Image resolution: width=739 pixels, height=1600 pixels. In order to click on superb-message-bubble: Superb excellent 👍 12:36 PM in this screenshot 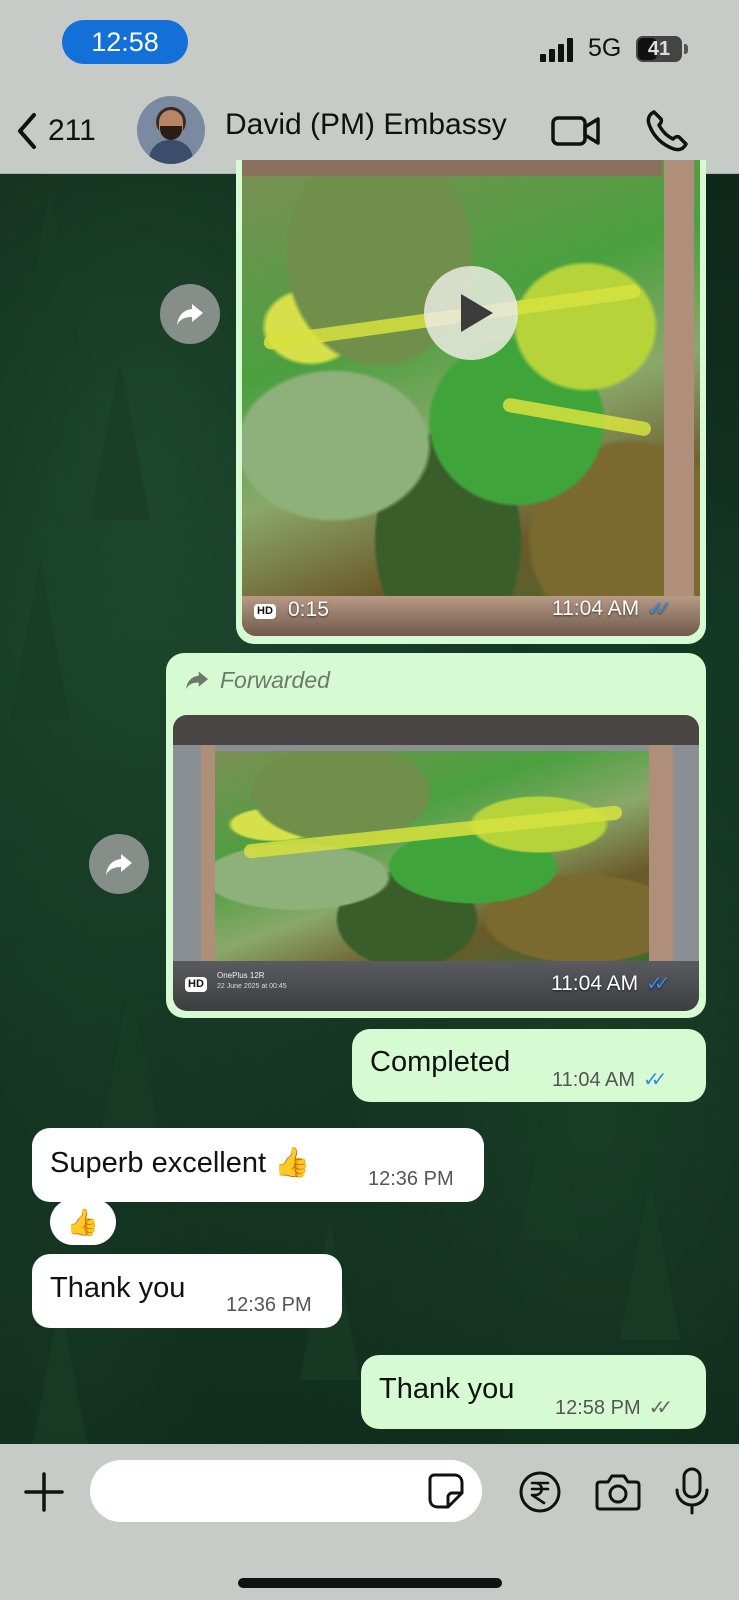, I will do `click(258, 1165)`.